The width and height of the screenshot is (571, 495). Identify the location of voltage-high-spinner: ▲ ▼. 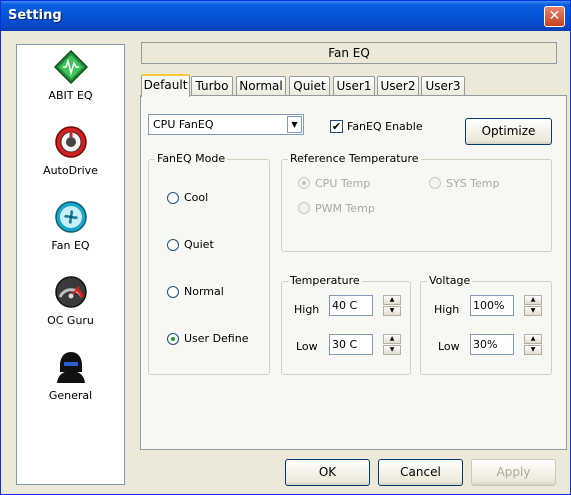
(533, 305).